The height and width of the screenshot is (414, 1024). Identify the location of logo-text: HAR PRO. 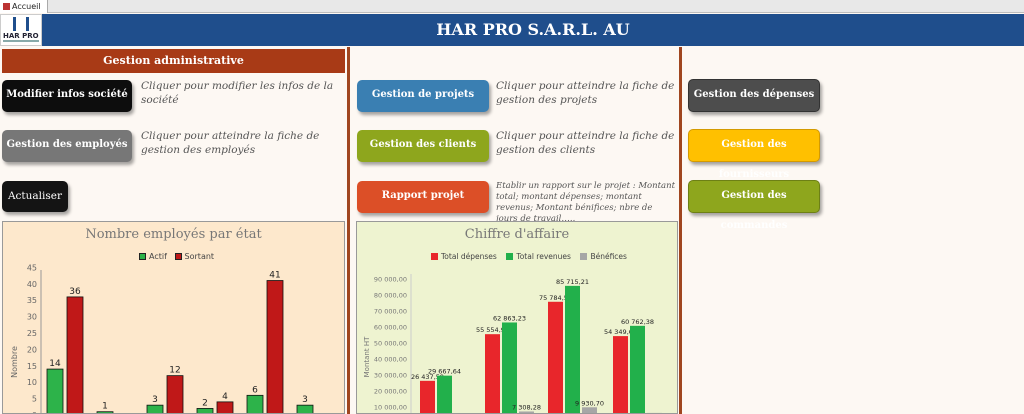
(21, 36).